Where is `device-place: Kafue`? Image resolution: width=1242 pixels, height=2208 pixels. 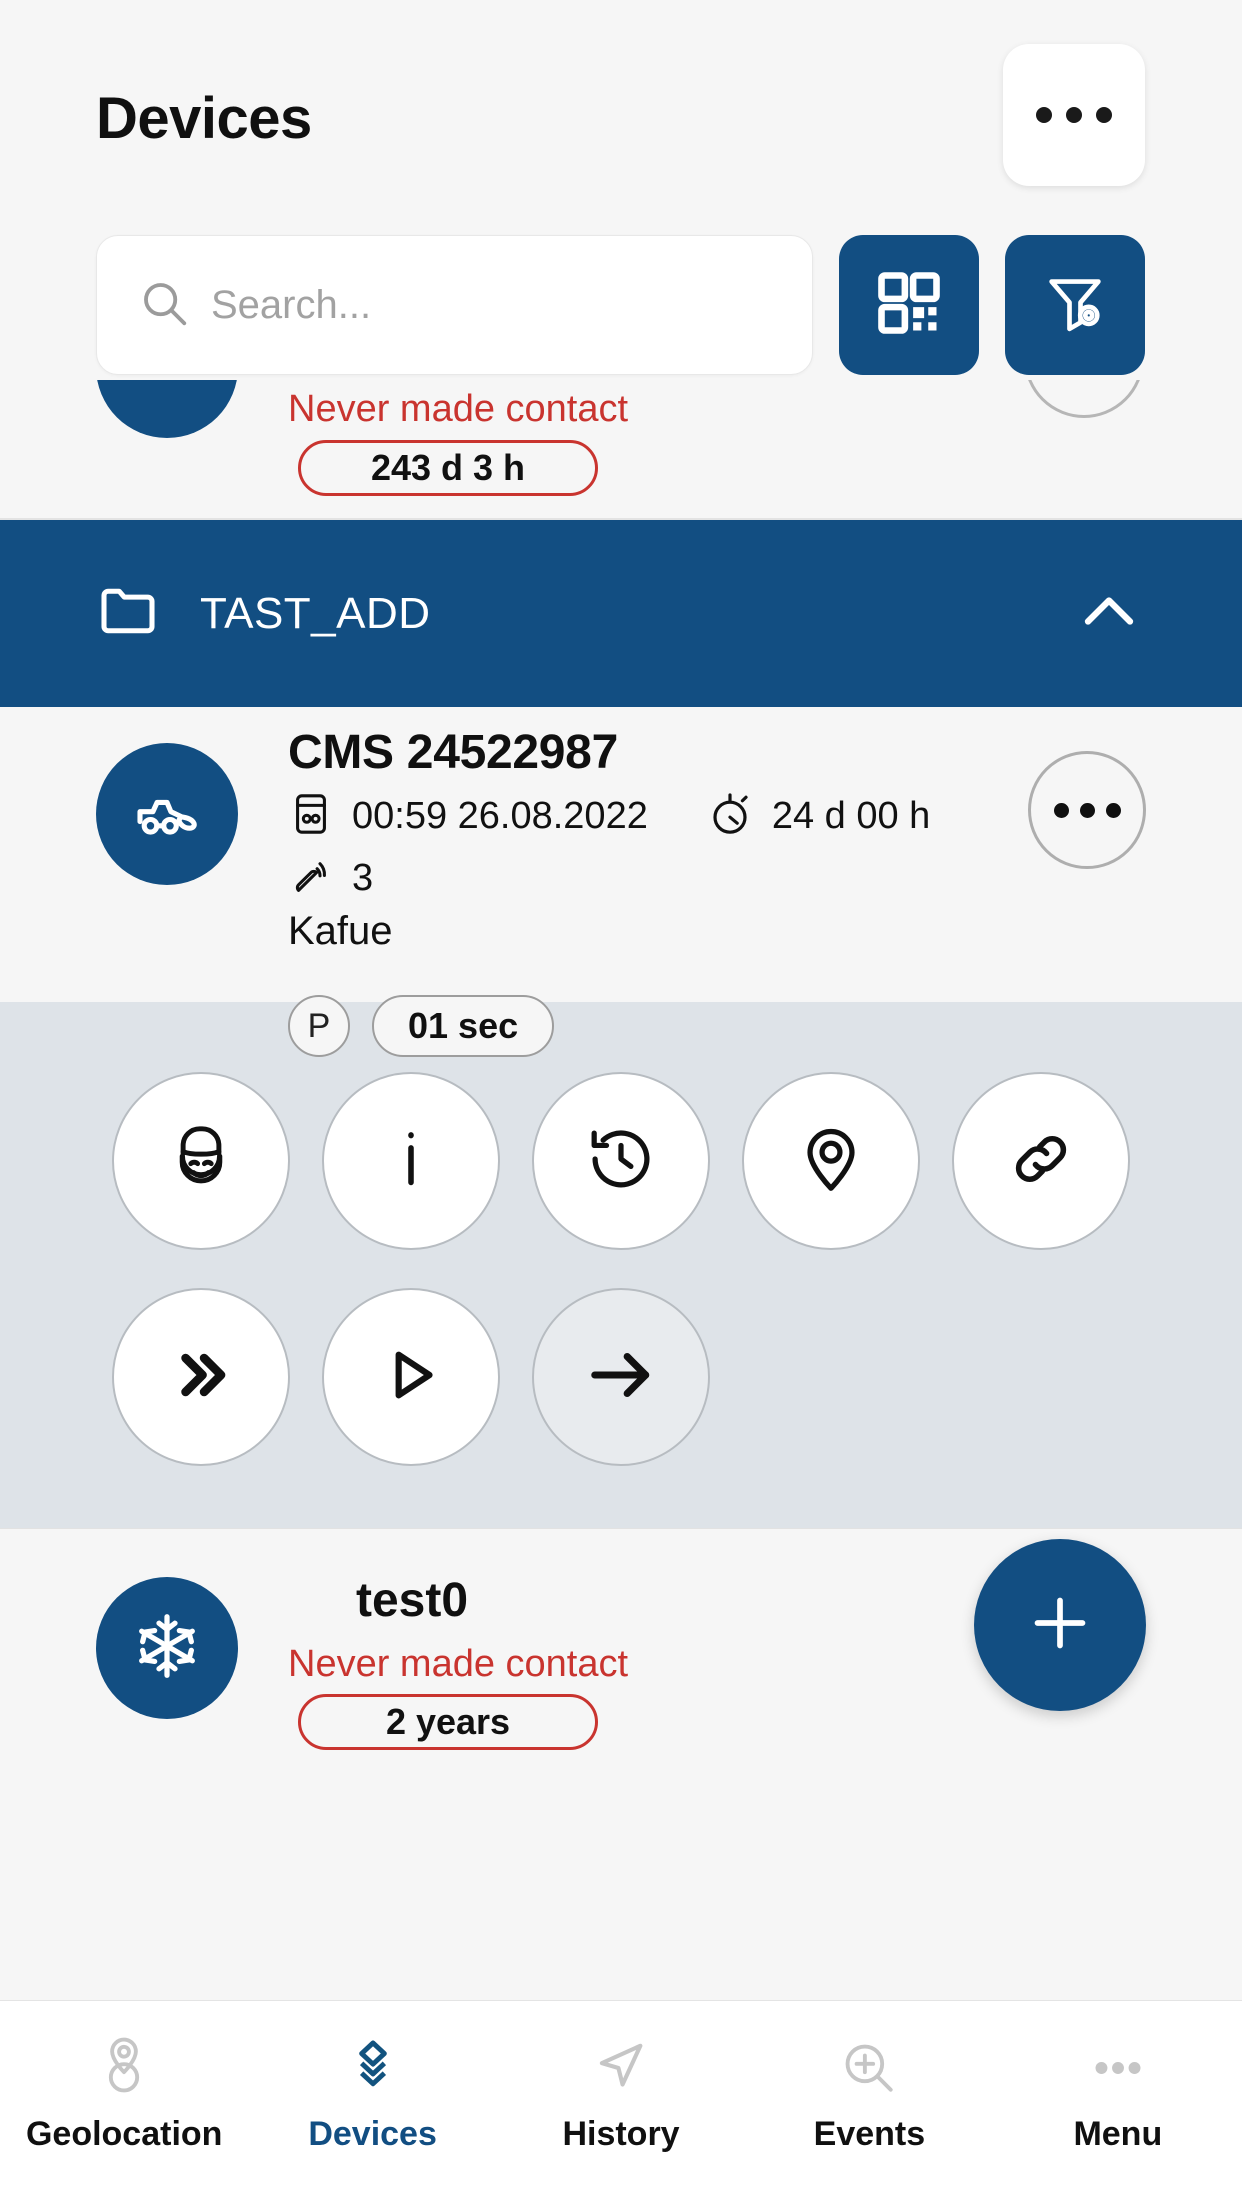
device-place: Kafue is located at coordinates (340, 931).